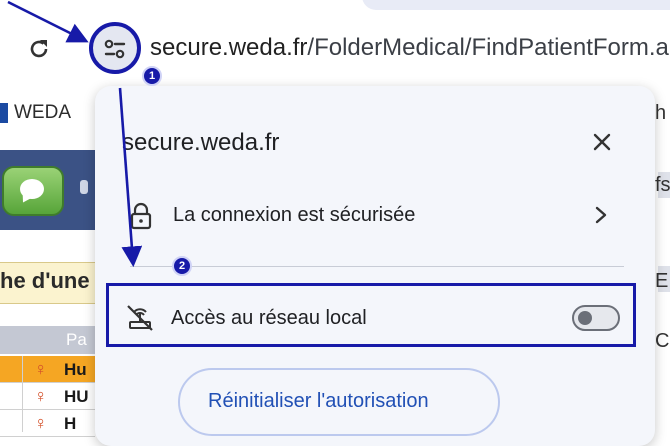  What do you see at coordinates (115, 48) in the screenshot?
I see `annotation-circle` at bounding box center [115, 48].